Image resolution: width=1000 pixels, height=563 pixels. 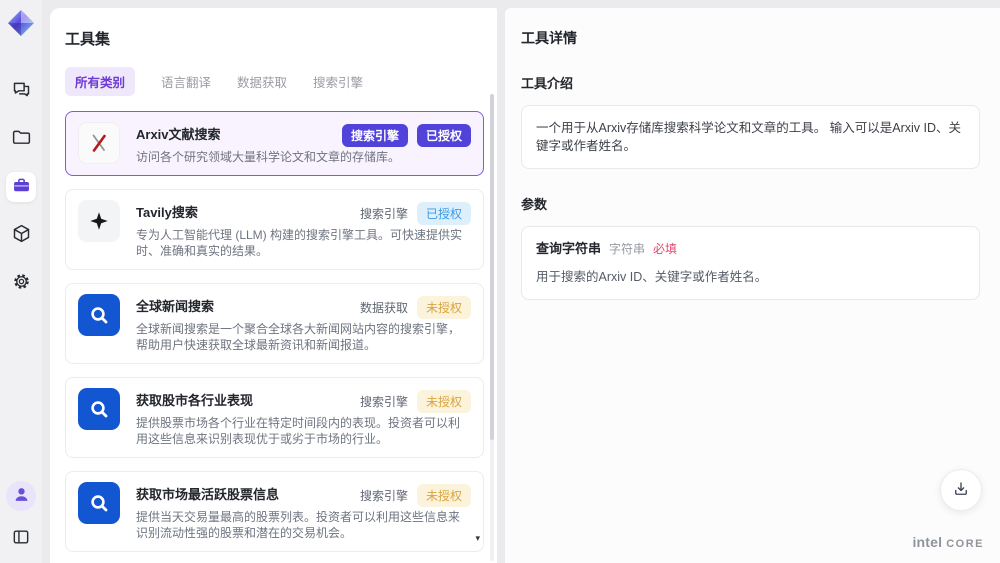 I want to click on category-tab: 搜索引擎, so click(x=338, y=81).